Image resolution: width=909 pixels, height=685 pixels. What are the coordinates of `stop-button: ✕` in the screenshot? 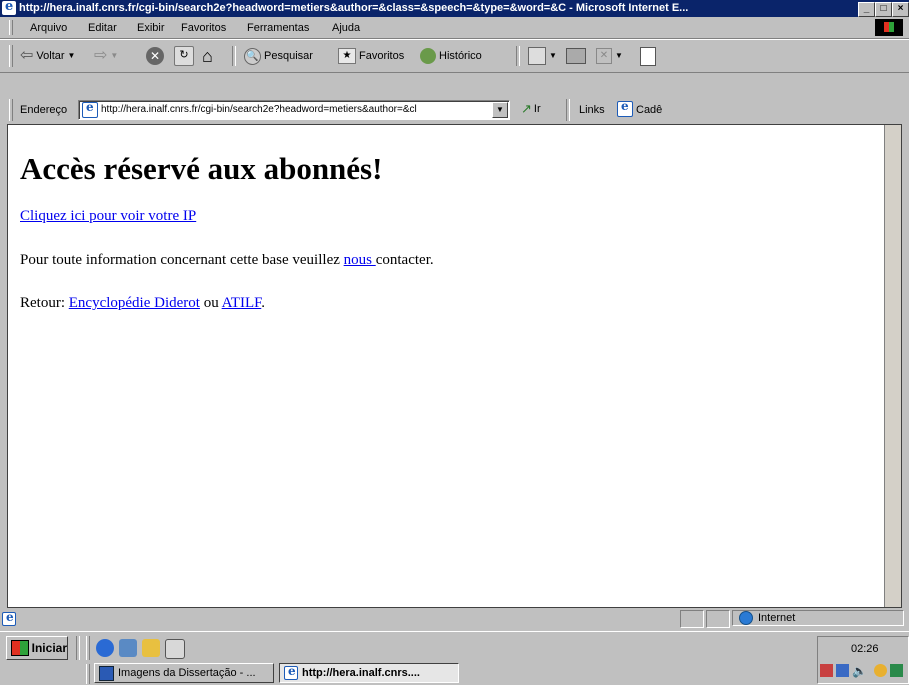 It's located at (155, 56).